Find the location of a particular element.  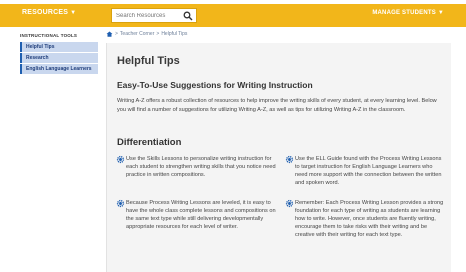

resources-label: RESOURCES is located at coordinates (45, 12).